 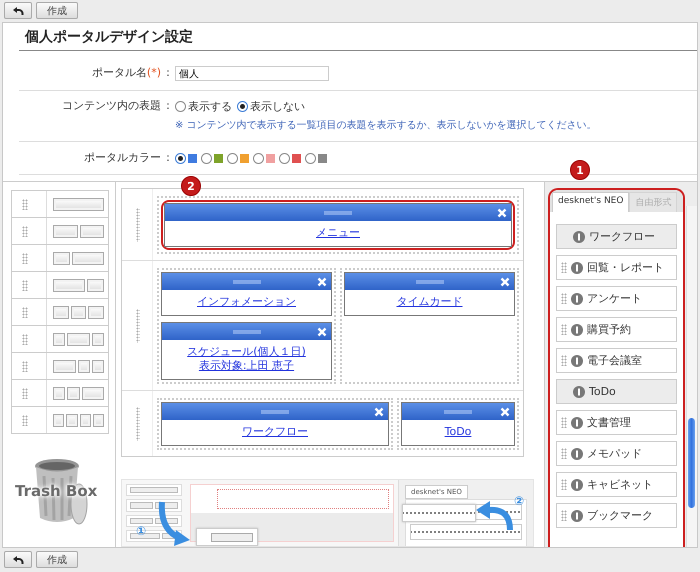 I want to click on widget-item: キャビネット, so click(x=616, y=484).